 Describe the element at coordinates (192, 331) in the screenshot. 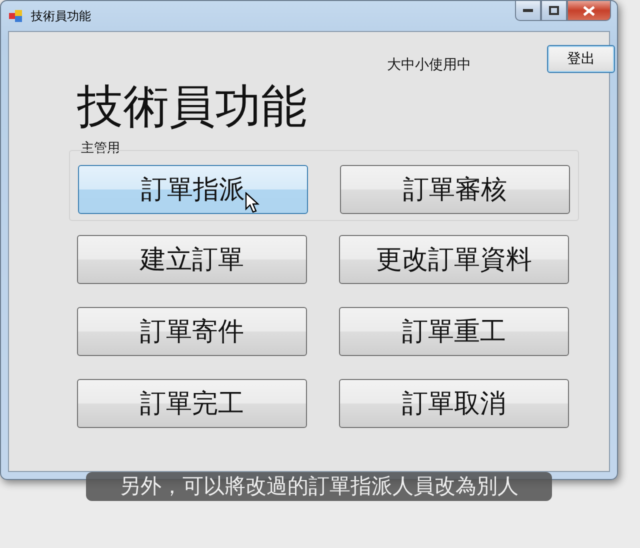

I see `function-button: 訂單寄件` at that location.